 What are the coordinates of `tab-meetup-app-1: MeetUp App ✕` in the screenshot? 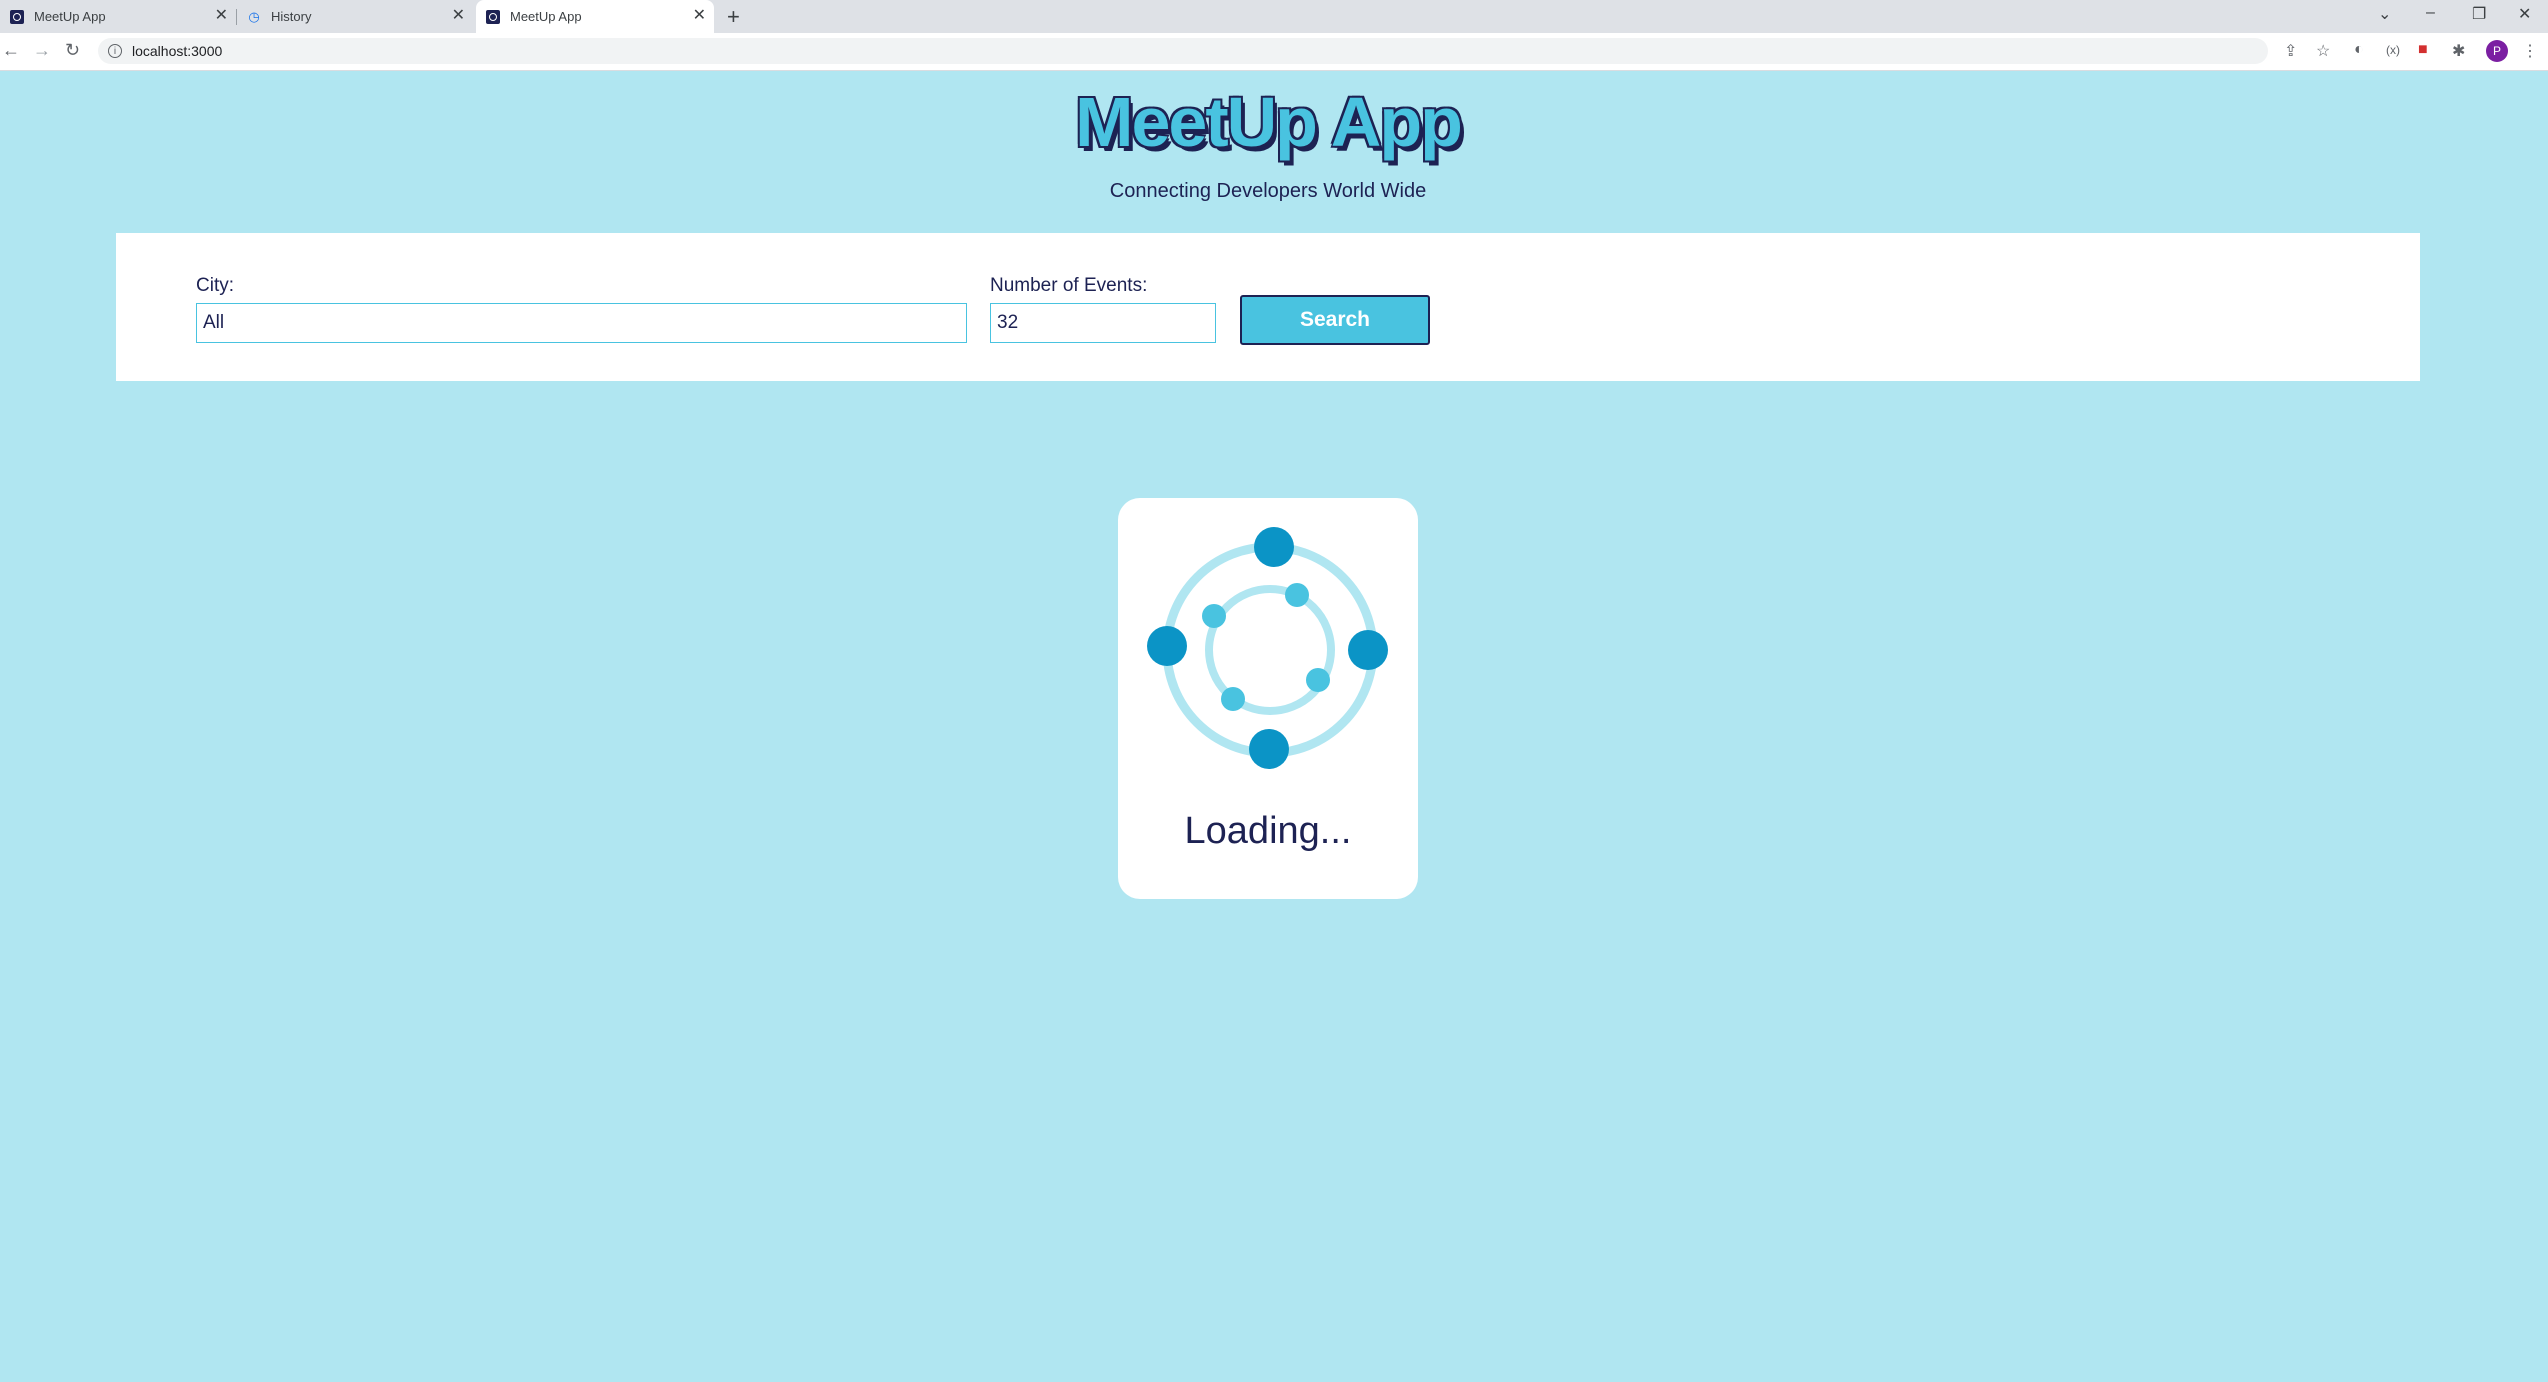 It's located at (118, 16).